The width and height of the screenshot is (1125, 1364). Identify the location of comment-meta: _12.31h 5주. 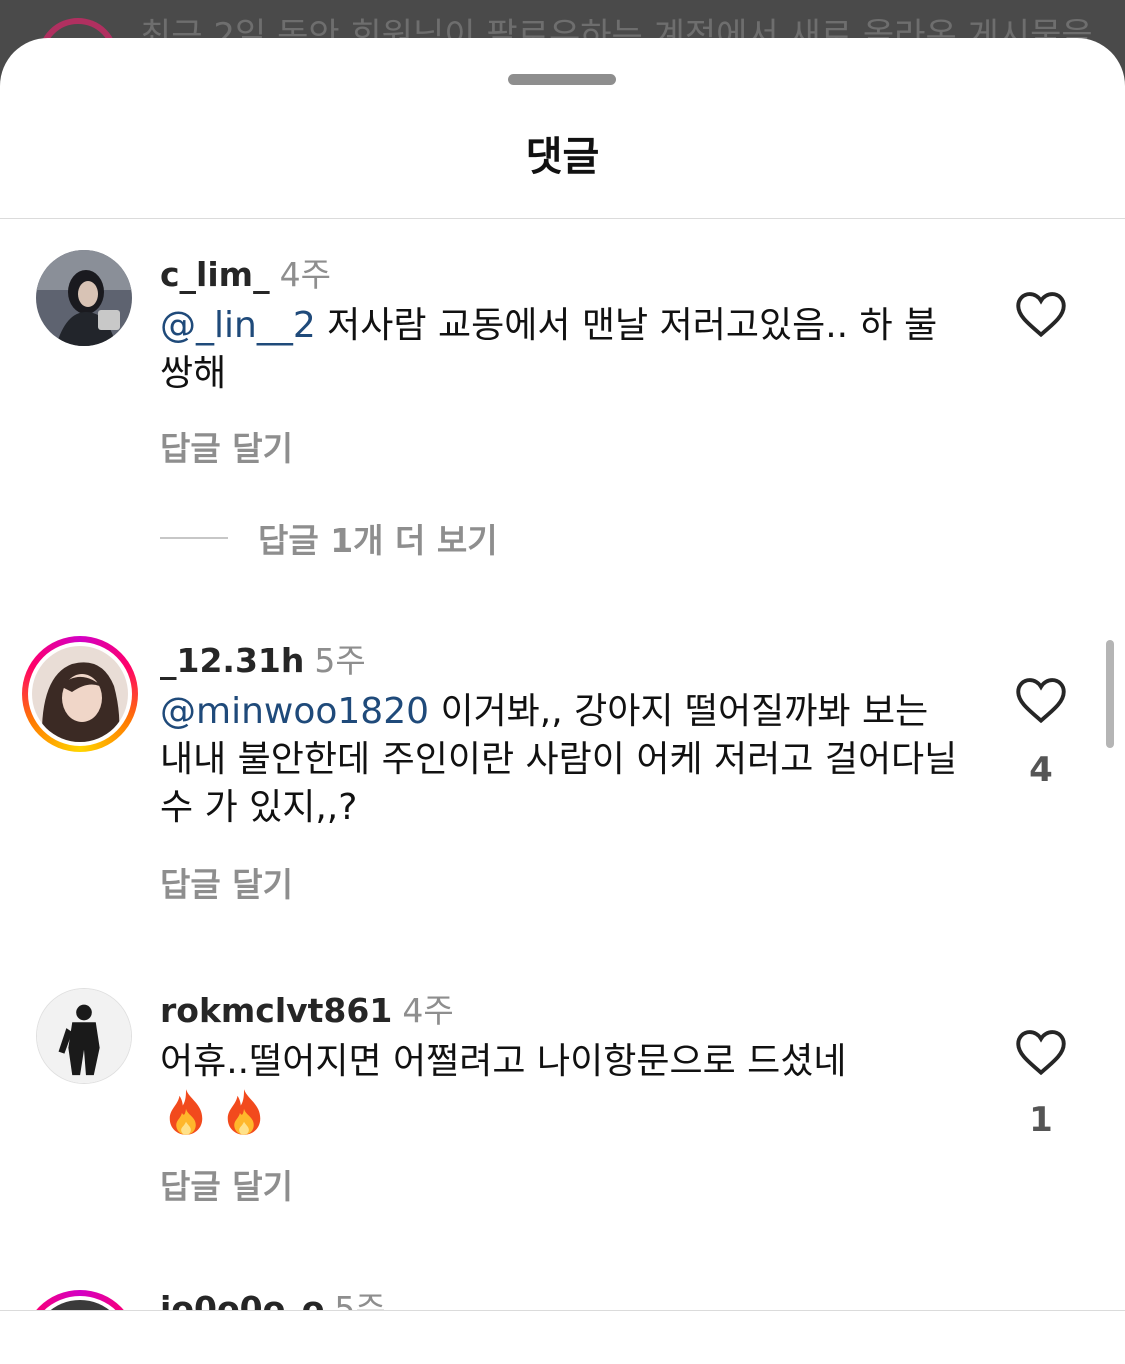
(263, 658).